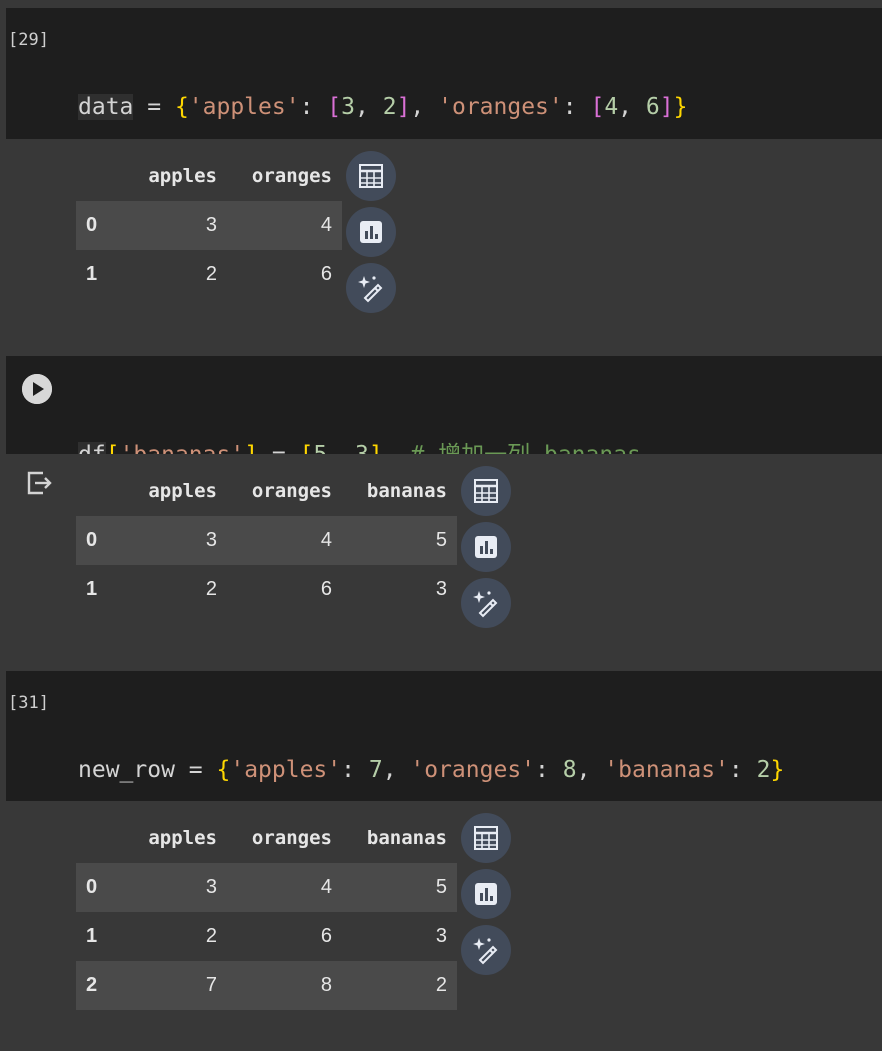 This screenshot has height=1051, width=882. I want to click on table-row: 2 7 8 2, so click(266, 985).